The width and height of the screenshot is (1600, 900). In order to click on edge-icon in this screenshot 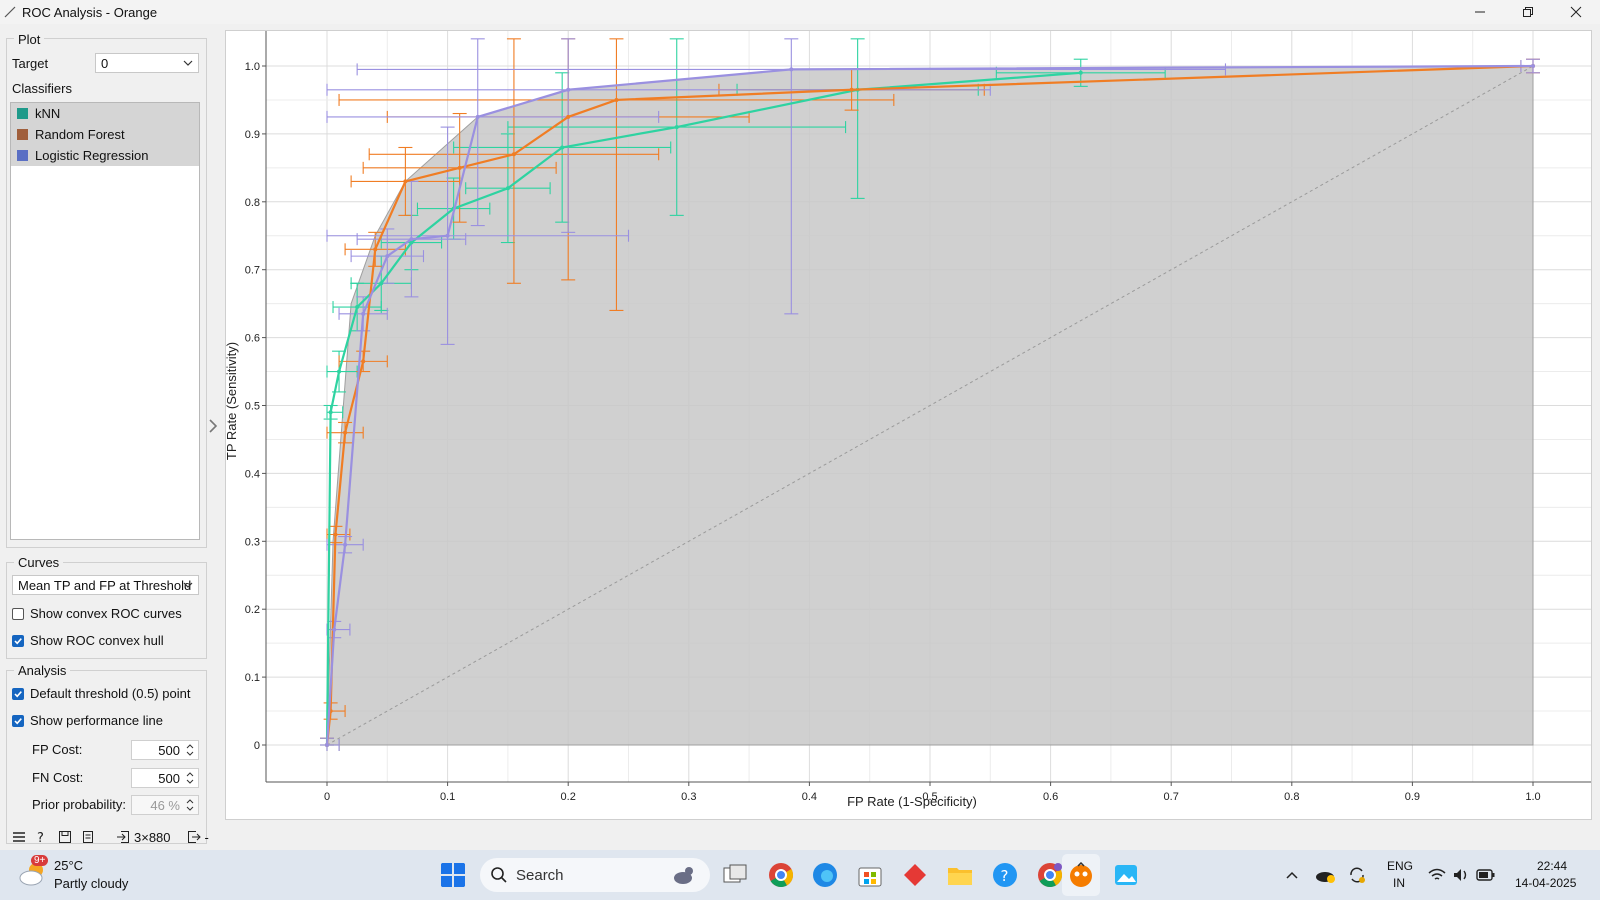, I will do `click(825, 875)`.